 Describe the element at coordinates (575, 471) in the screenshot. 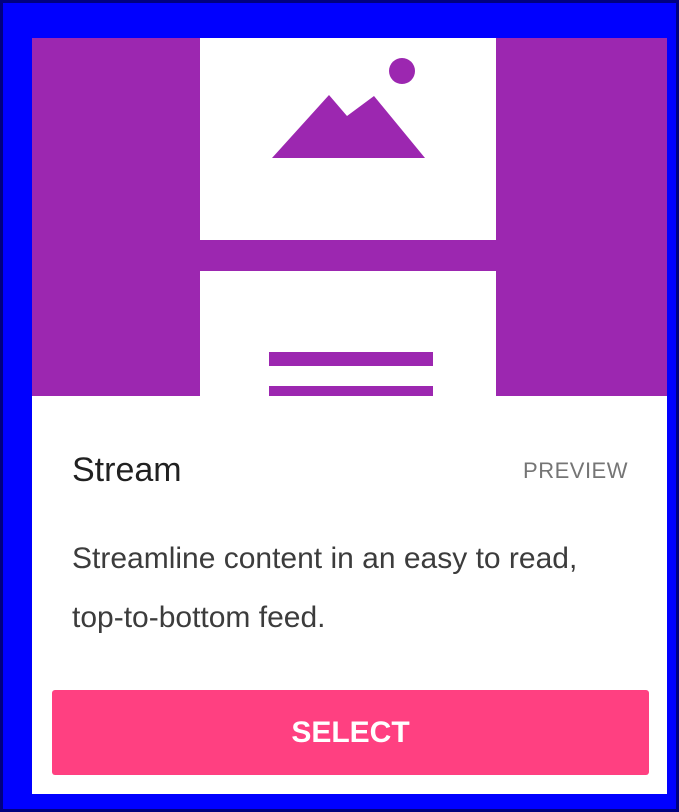

I see `preview-link: PREVIEW` at that location.